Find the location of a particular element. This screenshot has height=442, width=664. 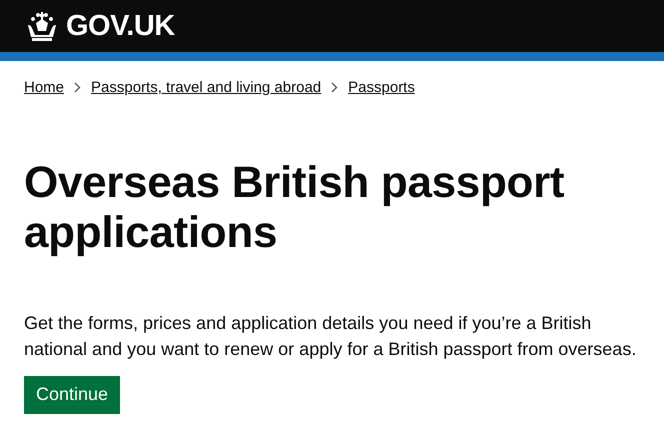

breadcrumb-link: Passports, travel and living abroad is located at coordinates (206, 87).